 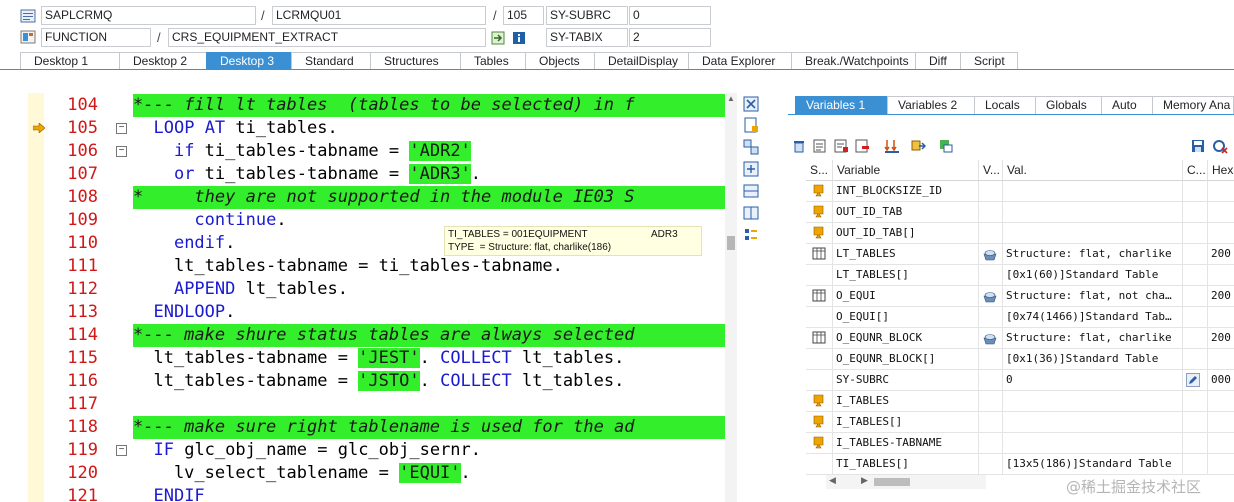 I want to click on tab-desktop-1: Desktop 1, so click(x=70, y=61).